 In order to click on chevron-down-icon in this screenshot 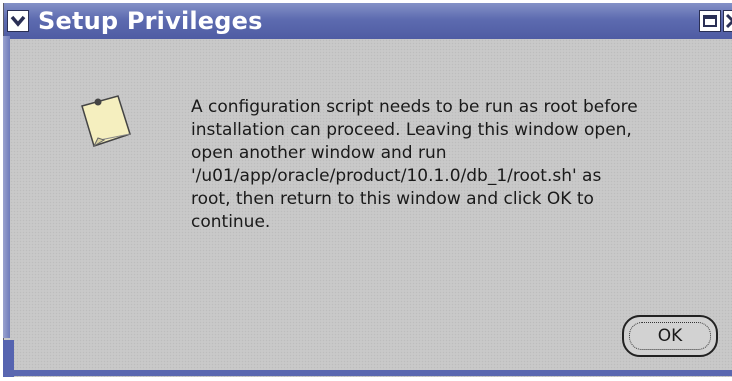, I will do `click(18, 21)`.